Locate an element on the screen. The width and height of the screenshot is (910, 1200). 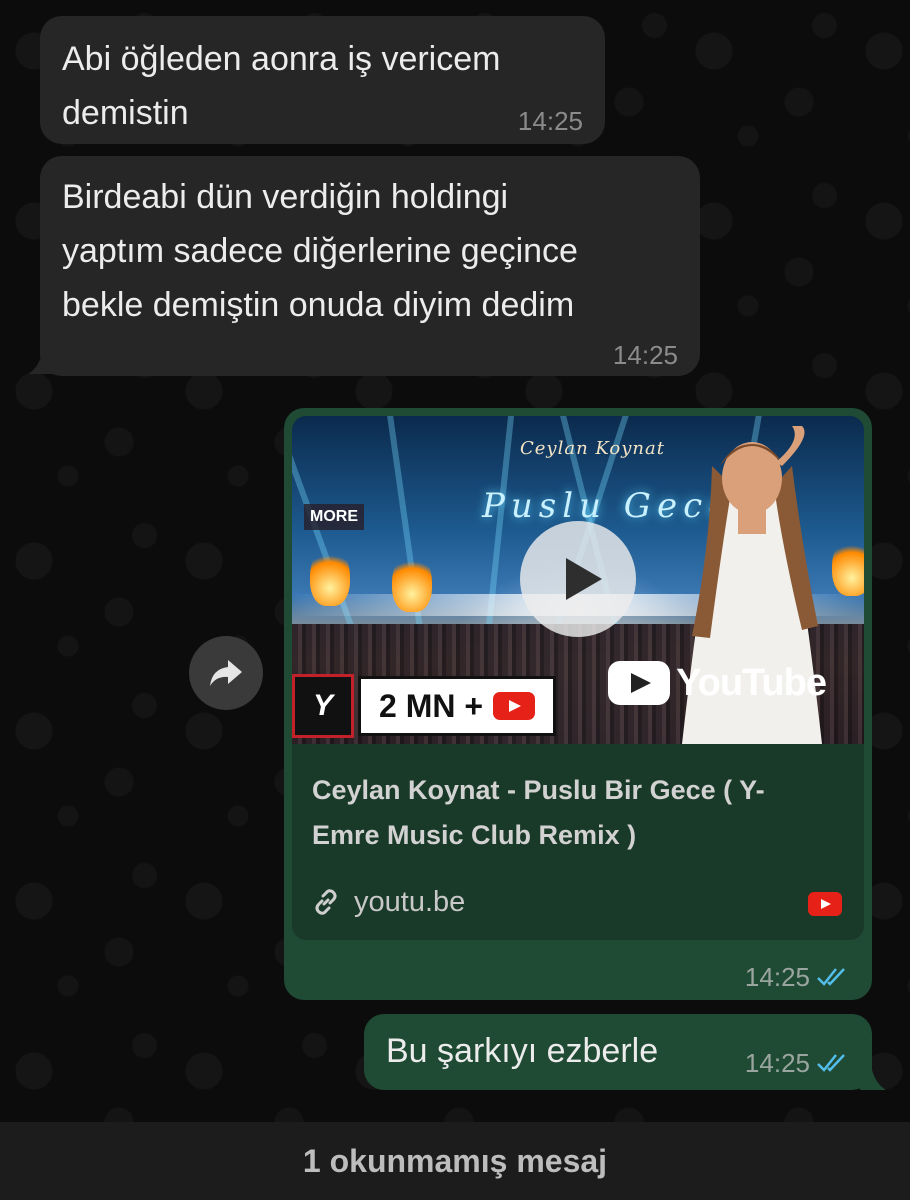
unread-messages-text: 1 okunmamış mesaj is located at coordinates (455, 1160).